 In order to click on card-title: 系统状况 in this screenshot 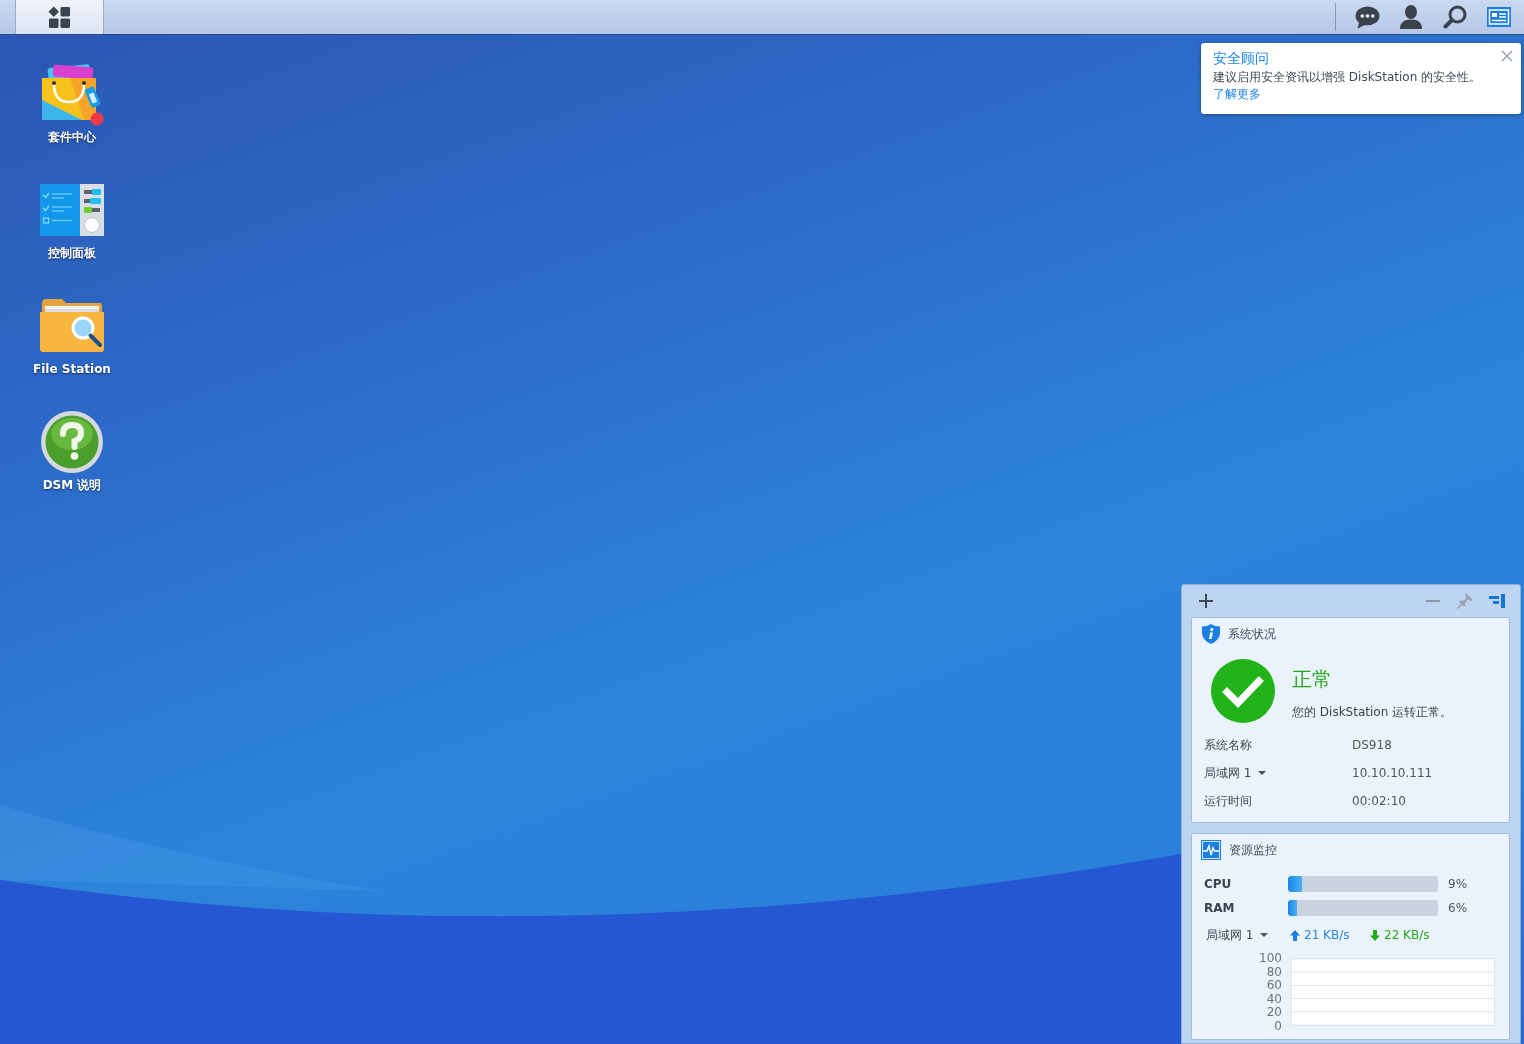, I will do `click(1252, 634)`.